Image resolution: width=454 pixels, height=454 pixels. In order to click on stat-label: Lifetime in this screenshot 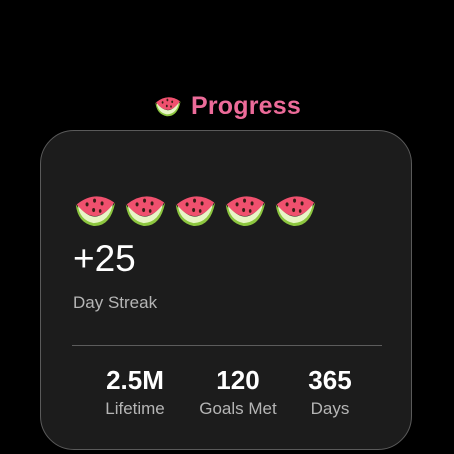, I will do `click(135, 408)`.